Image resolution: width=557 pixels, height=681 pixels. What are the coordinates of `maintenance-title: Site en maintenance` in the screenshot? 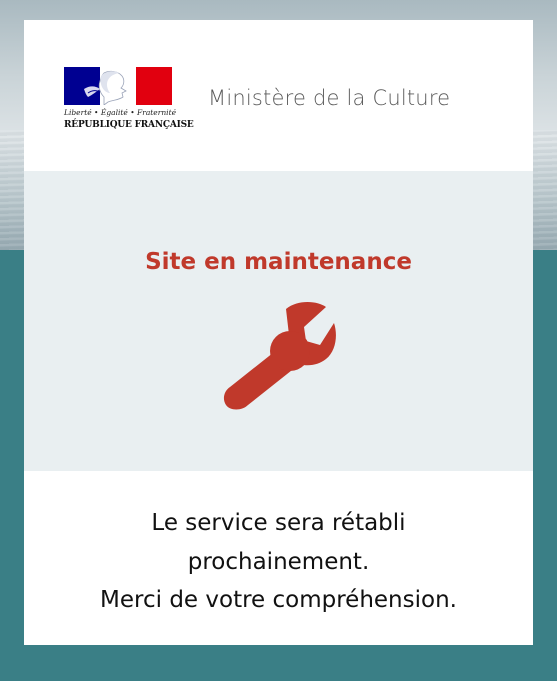 It's located at (278, 262).